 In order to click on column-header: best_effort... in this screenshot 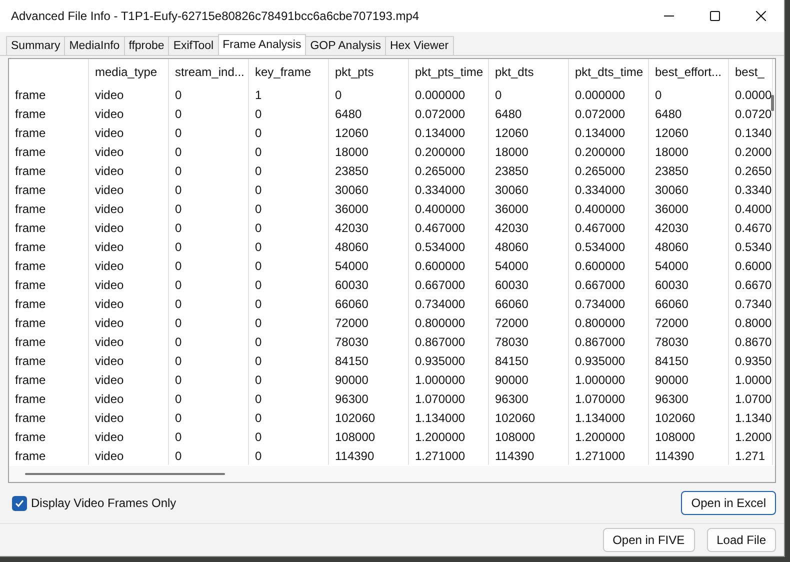, I will do `click(689, 72)`.